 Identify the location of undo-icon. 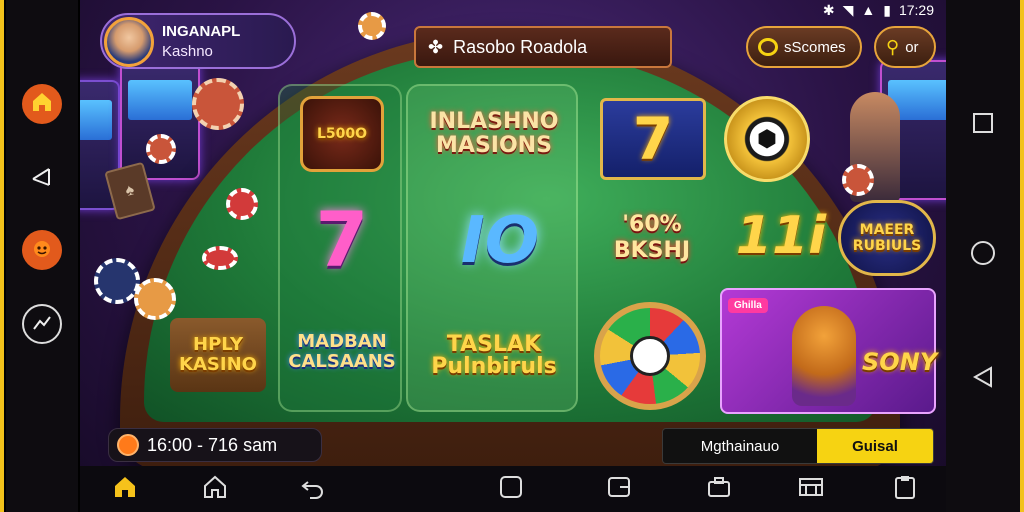
(313, 489).